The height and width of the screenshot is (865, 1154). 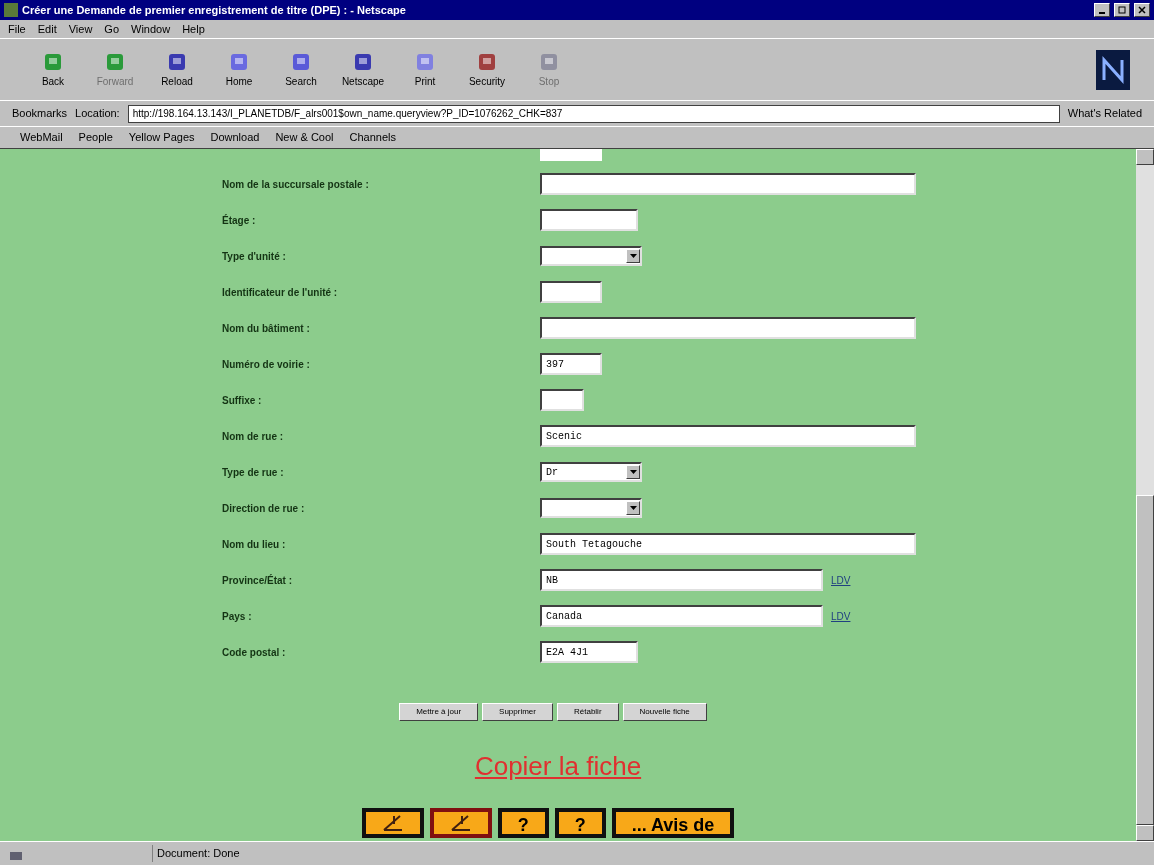 What do you see at coordinates (728, 436) in the screenshot?
I see `text-field: Scenic` at bounding box center [728, 436].